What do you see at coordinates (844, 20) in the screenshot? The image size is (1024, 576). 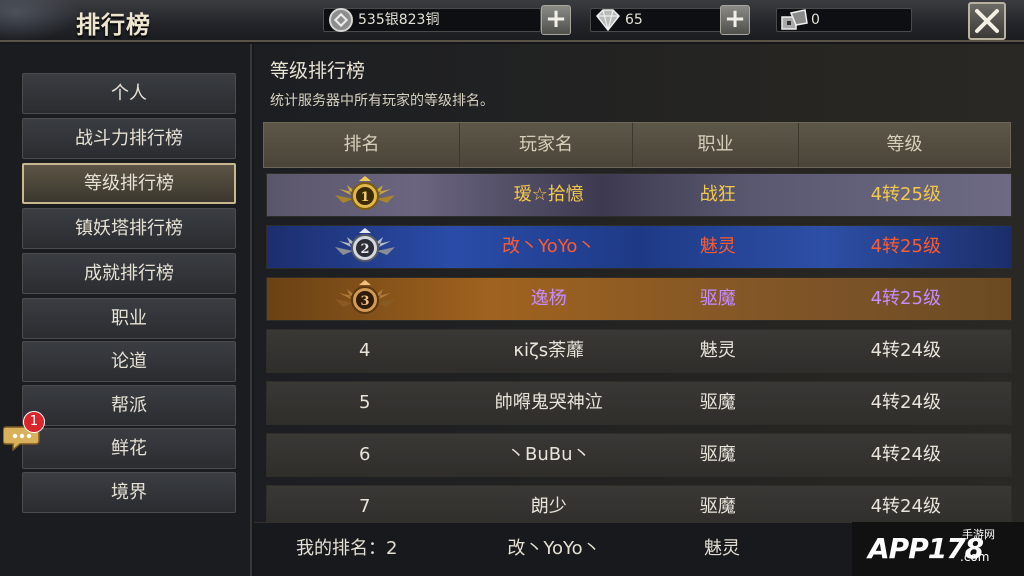 I see `ticket-currency-display: 0` at bounding box center [844, 20].